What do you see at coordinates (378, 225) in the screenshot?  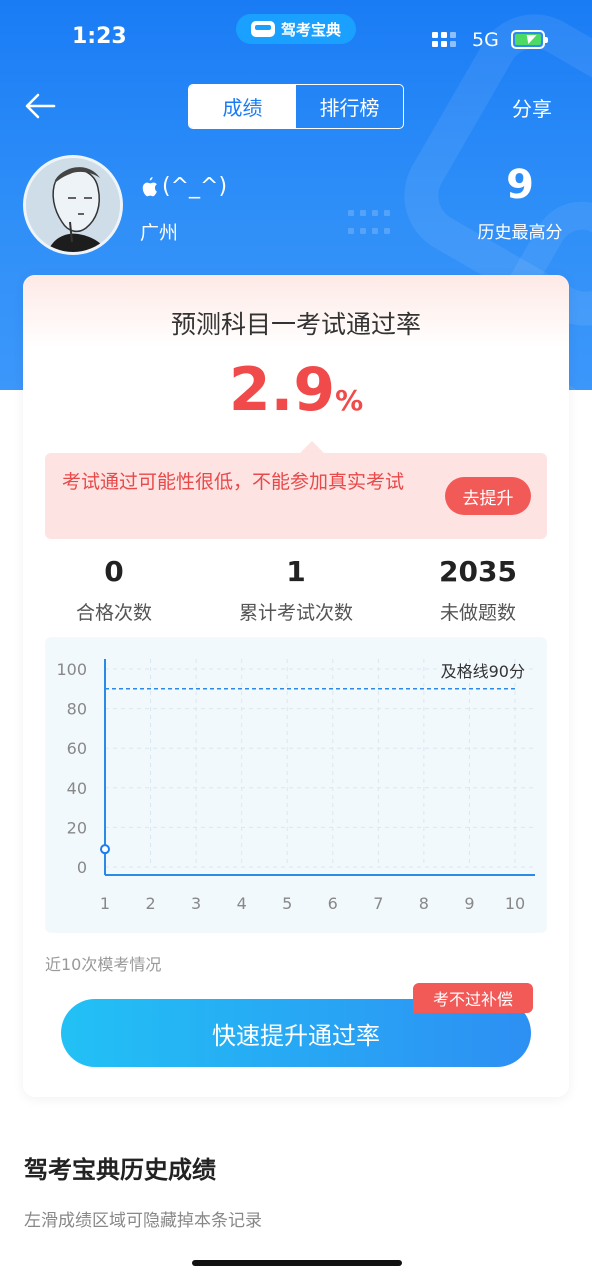 I see `decorative-dots` at bounding box center [378, 225].